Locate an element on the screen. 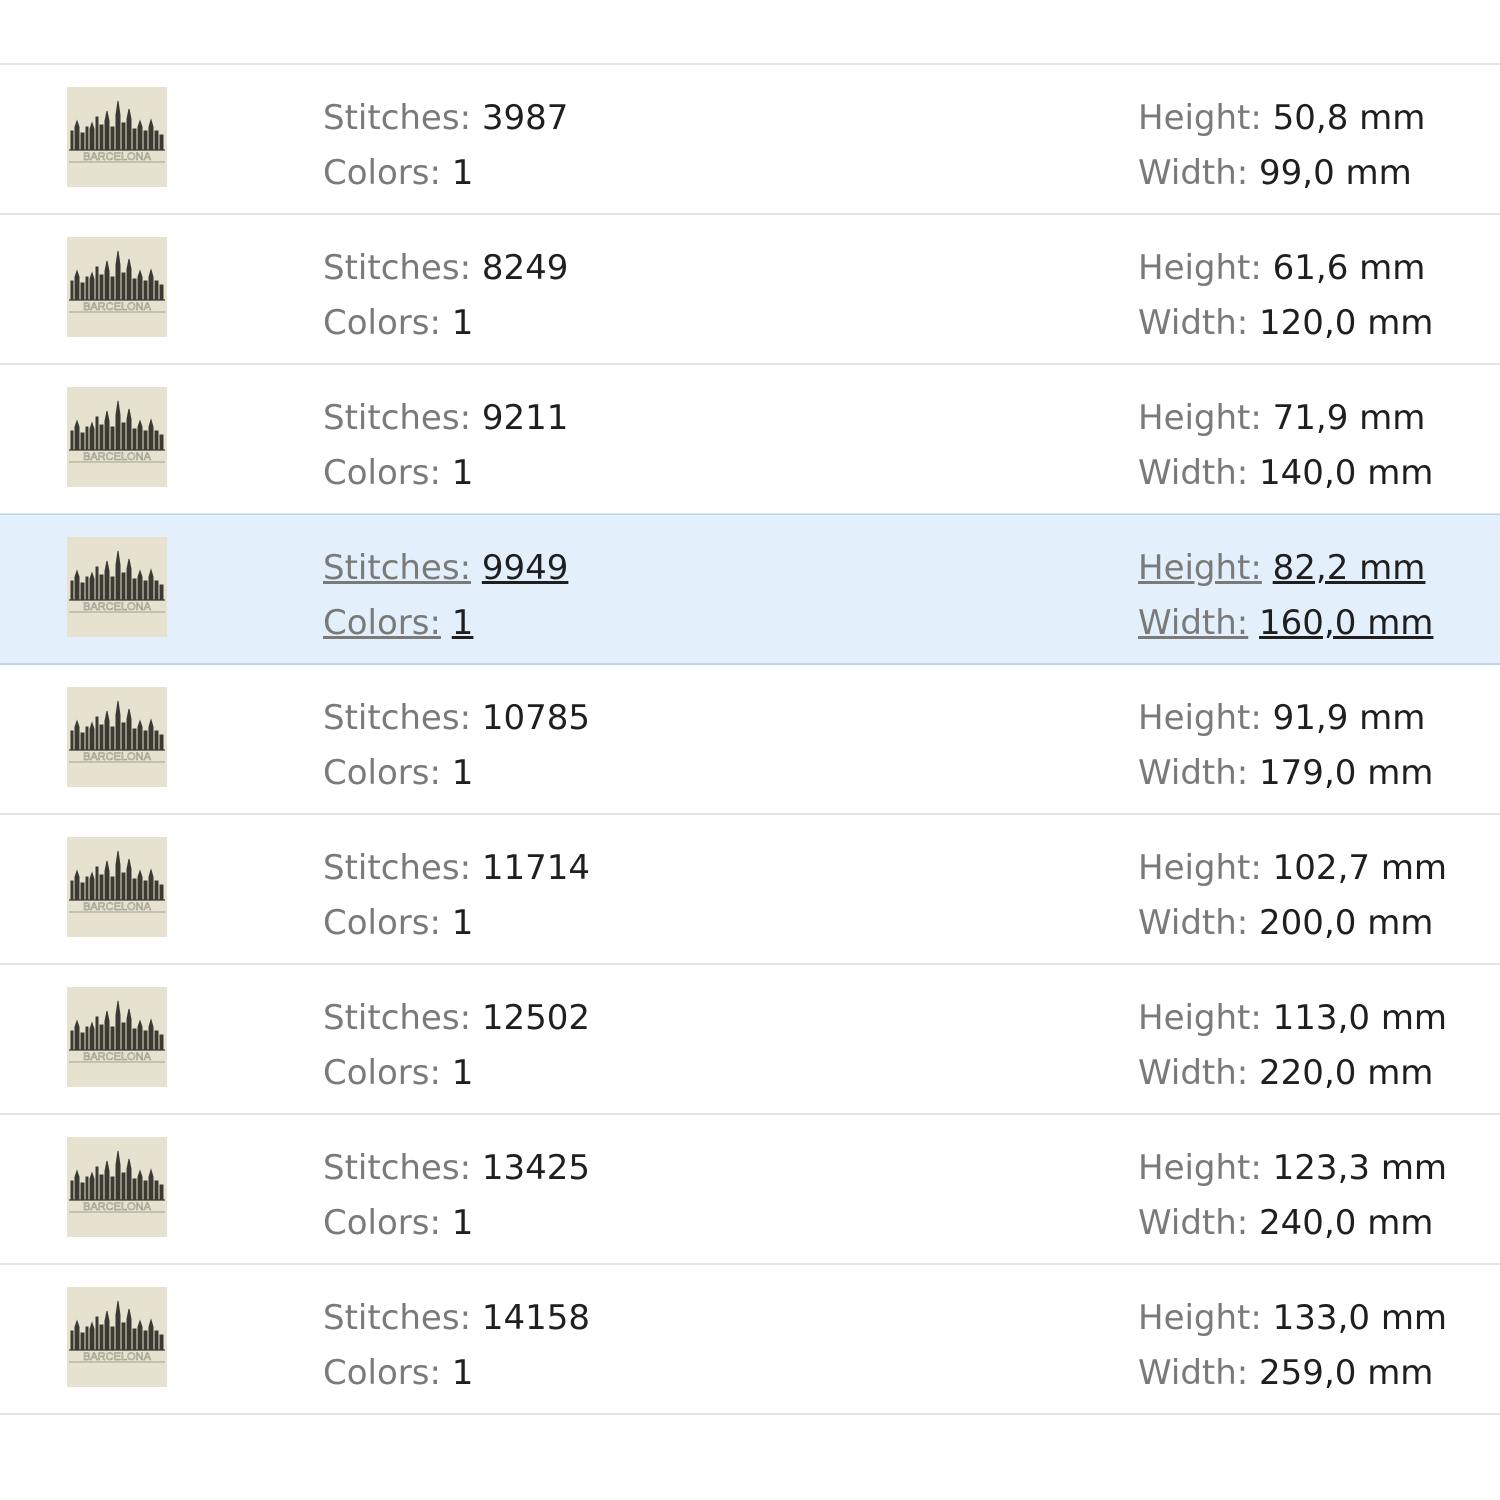 The height and width of the screenshot is (1500, 1500). height-value: 82,2 mm is located at coordinates (1349, 568).